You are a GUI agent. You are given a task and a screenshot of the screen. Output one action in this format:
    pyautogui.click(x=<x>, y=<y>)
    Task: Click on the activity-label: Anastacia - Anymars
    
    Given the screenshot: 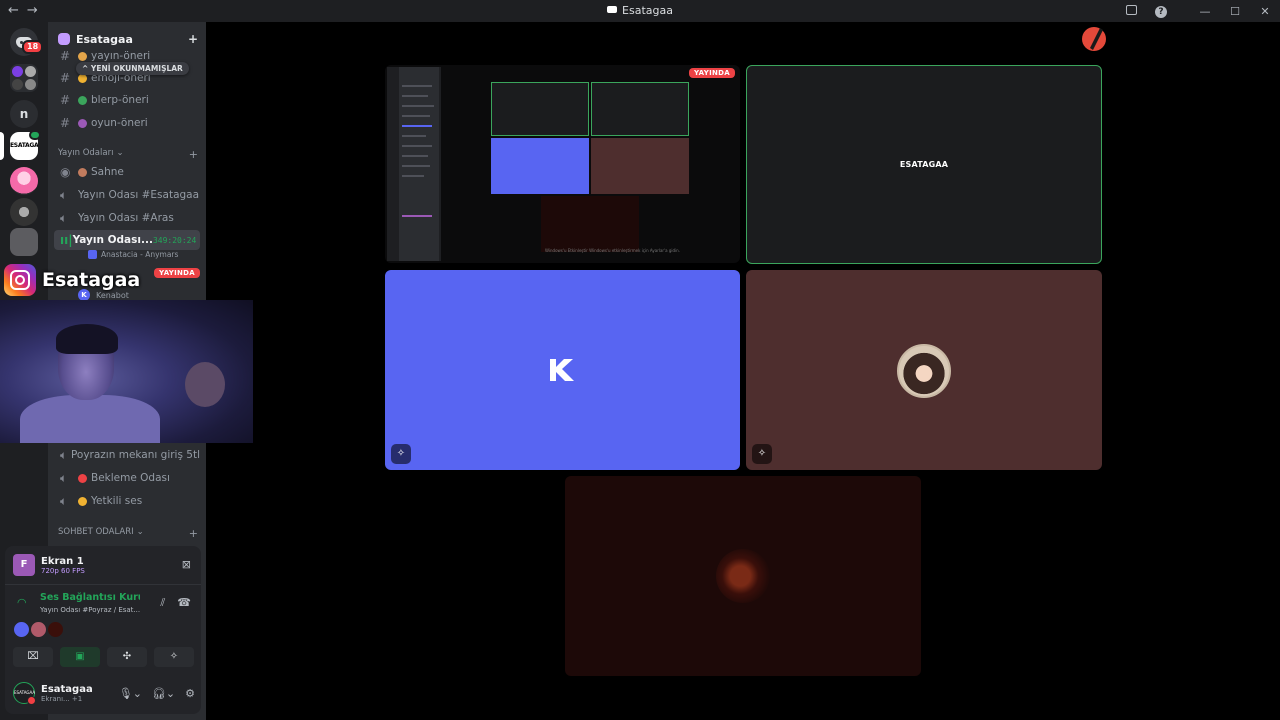 What is the action you would take?
    pyautogui.click(x=140, y=254)
    